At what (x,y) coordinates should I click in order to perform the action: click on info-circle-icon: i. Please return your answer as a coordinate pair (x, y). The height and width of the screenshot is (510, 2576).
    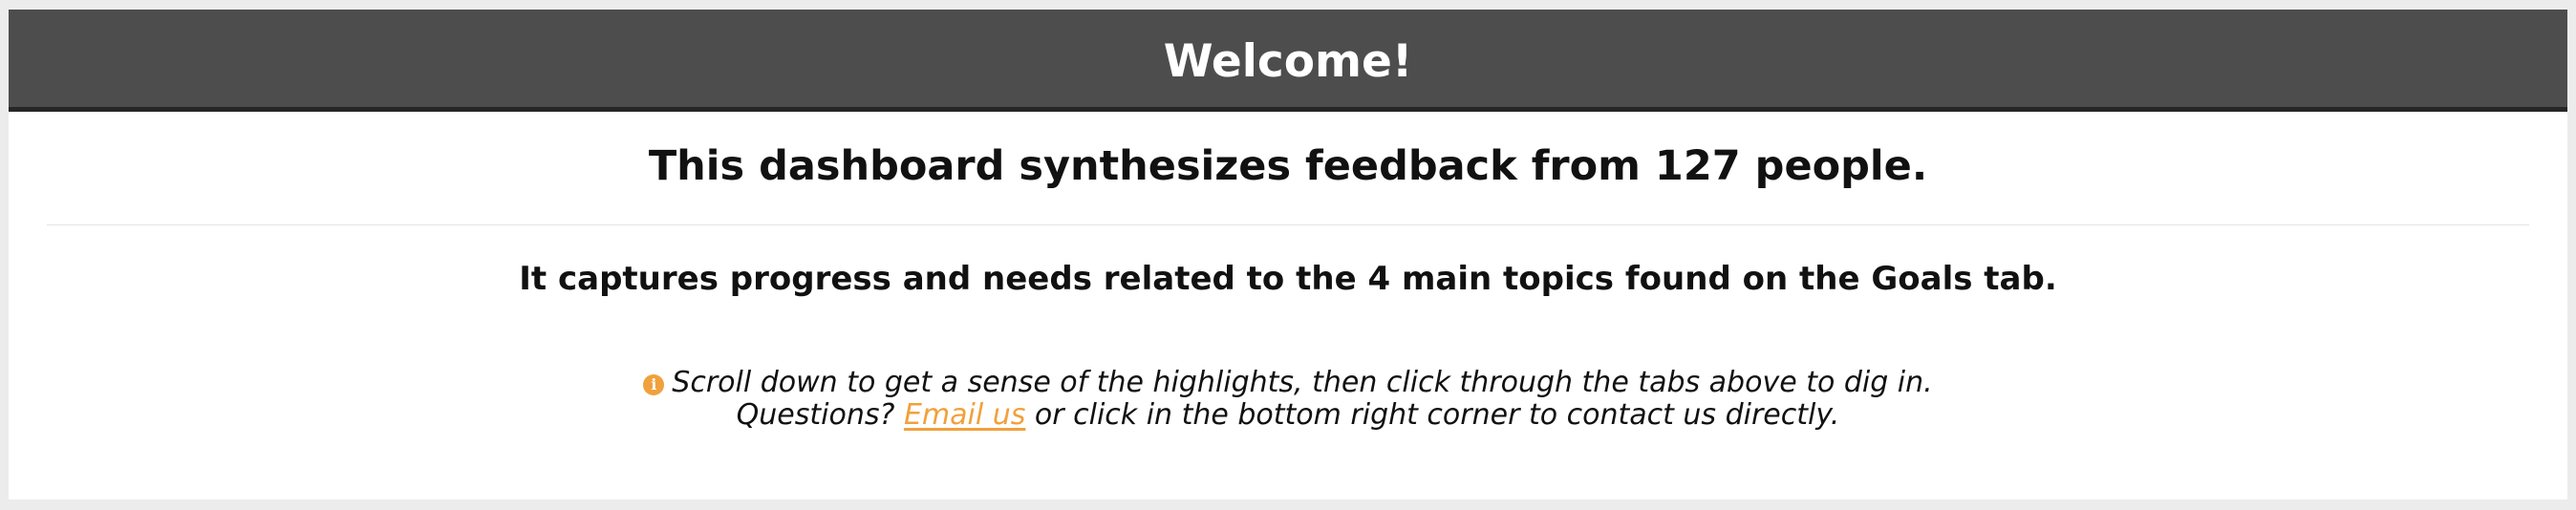
    Looking at the image, I should click on (654, 385).